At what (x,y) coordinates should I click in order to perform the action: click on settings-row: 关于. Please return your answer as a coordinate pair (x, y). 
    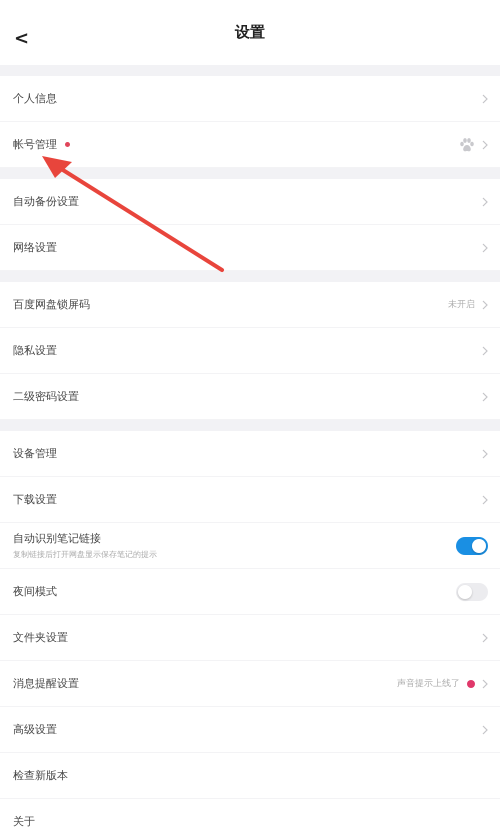
    Looking at the image, I should click on (250, 816).